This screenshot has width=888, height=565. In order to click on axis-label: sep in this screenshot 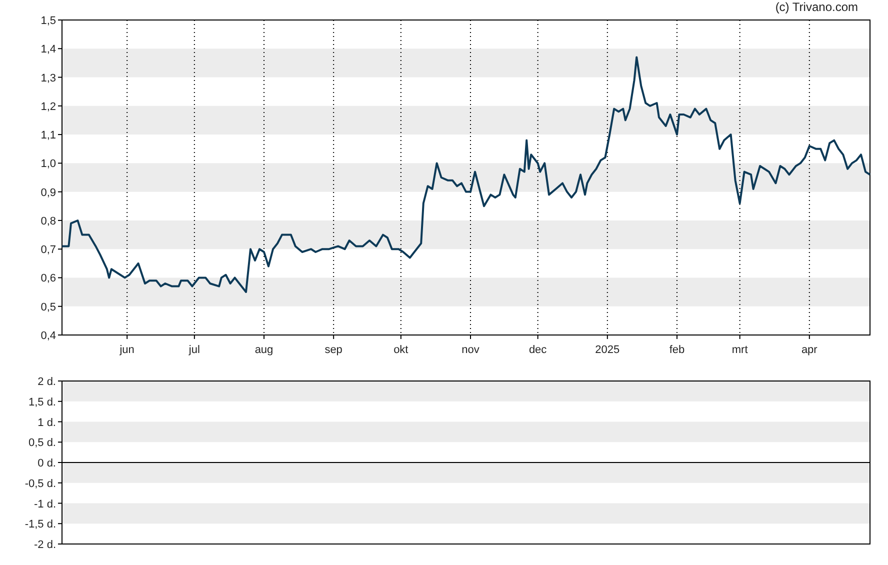, I will do `click(333, 350)`.